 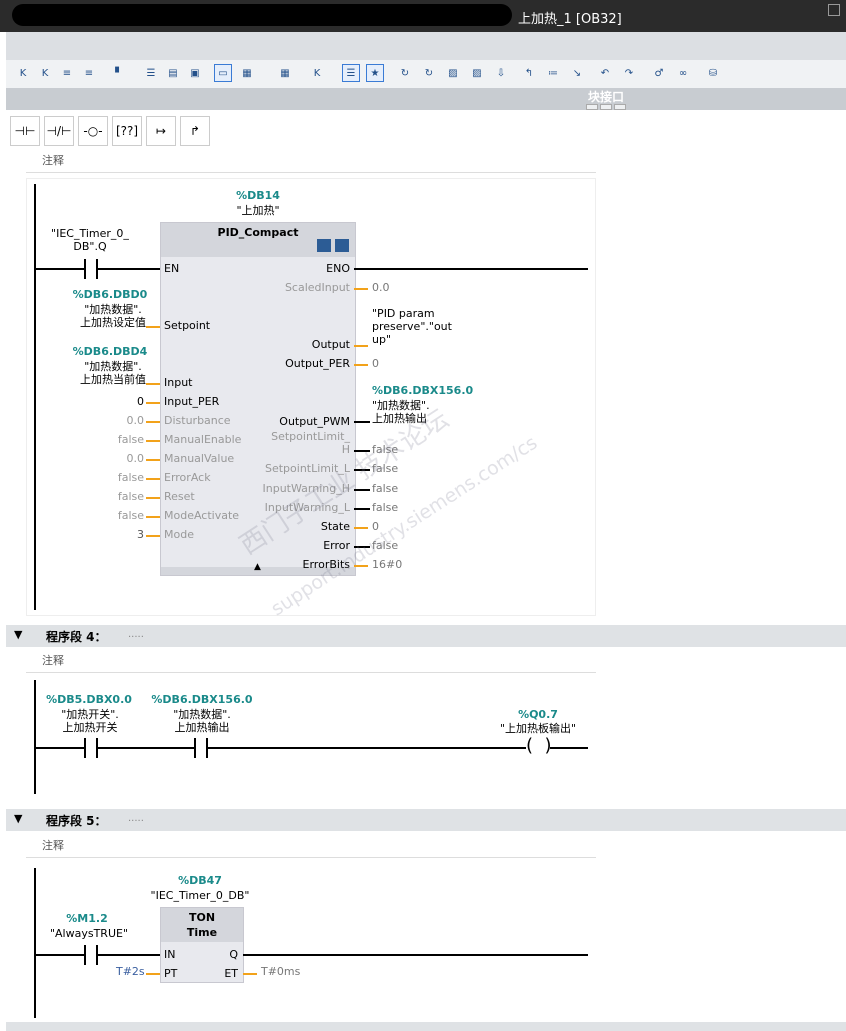 What do you see at coordinates (385, 507) in the screenshot?
I see `inputwarning-l-value: false` at bounding box center [385, 507].